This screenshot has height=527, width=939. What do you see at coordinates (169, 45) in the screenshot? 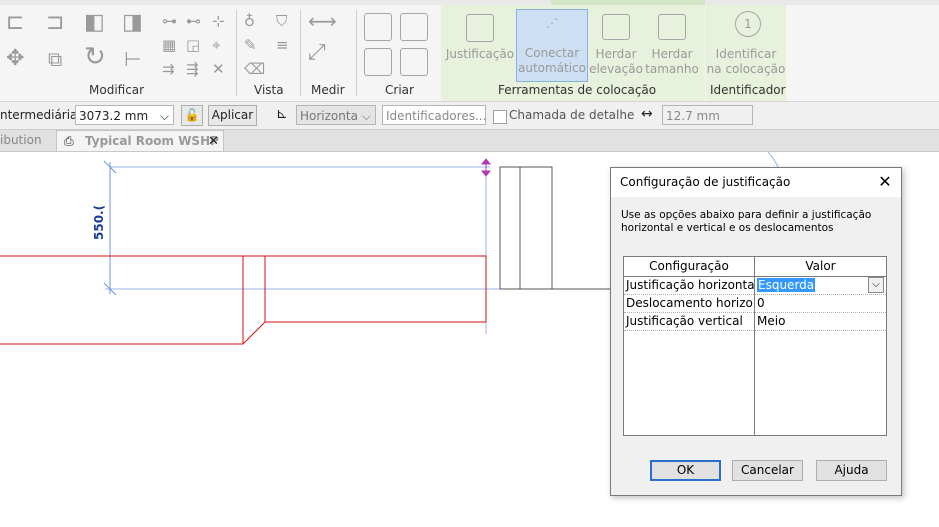
I see `array-icon: ▦` at bounding box center [169, 45].